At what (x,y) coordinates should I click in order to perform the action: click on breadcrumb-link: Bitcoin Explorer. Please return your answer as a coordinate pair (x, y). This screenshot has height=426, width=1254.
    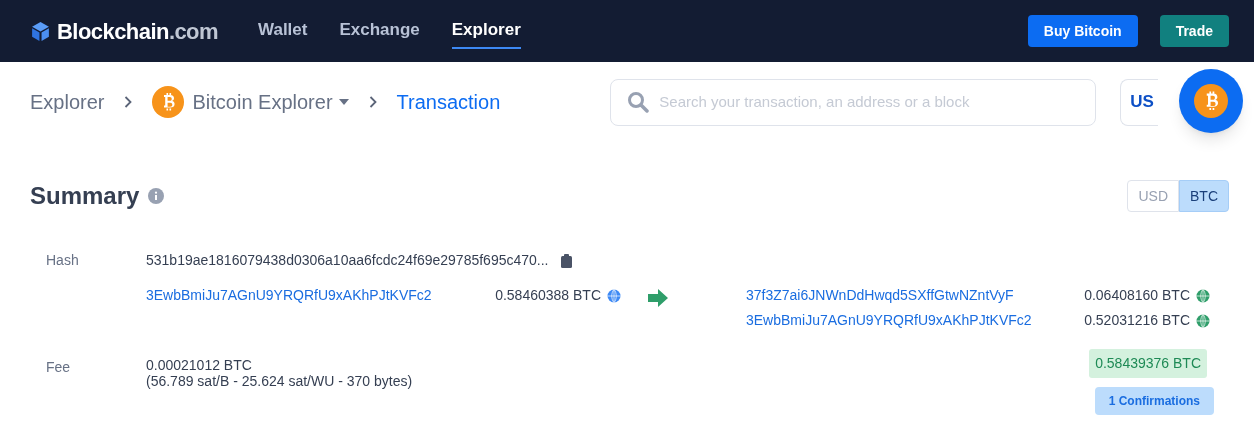
    Looking at the image, I should click on (262, 102).